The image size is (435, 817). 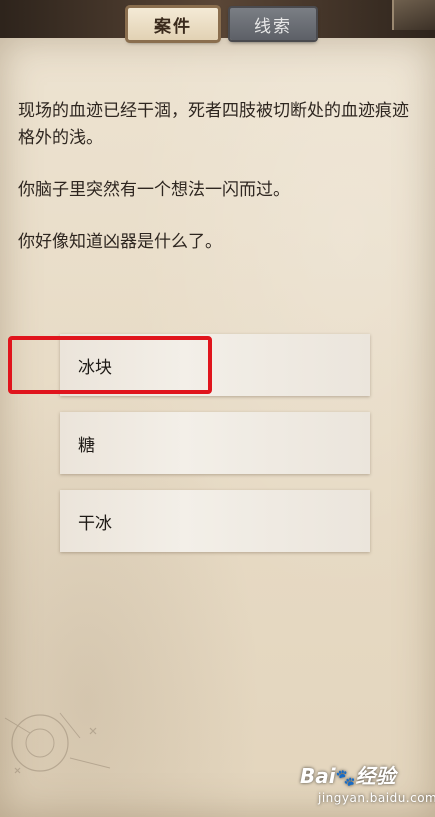 What do you see at coordinates (215, 443) in the screenshot?
I see `option-sugar-button: 糖` at bounding box center [215, 443].